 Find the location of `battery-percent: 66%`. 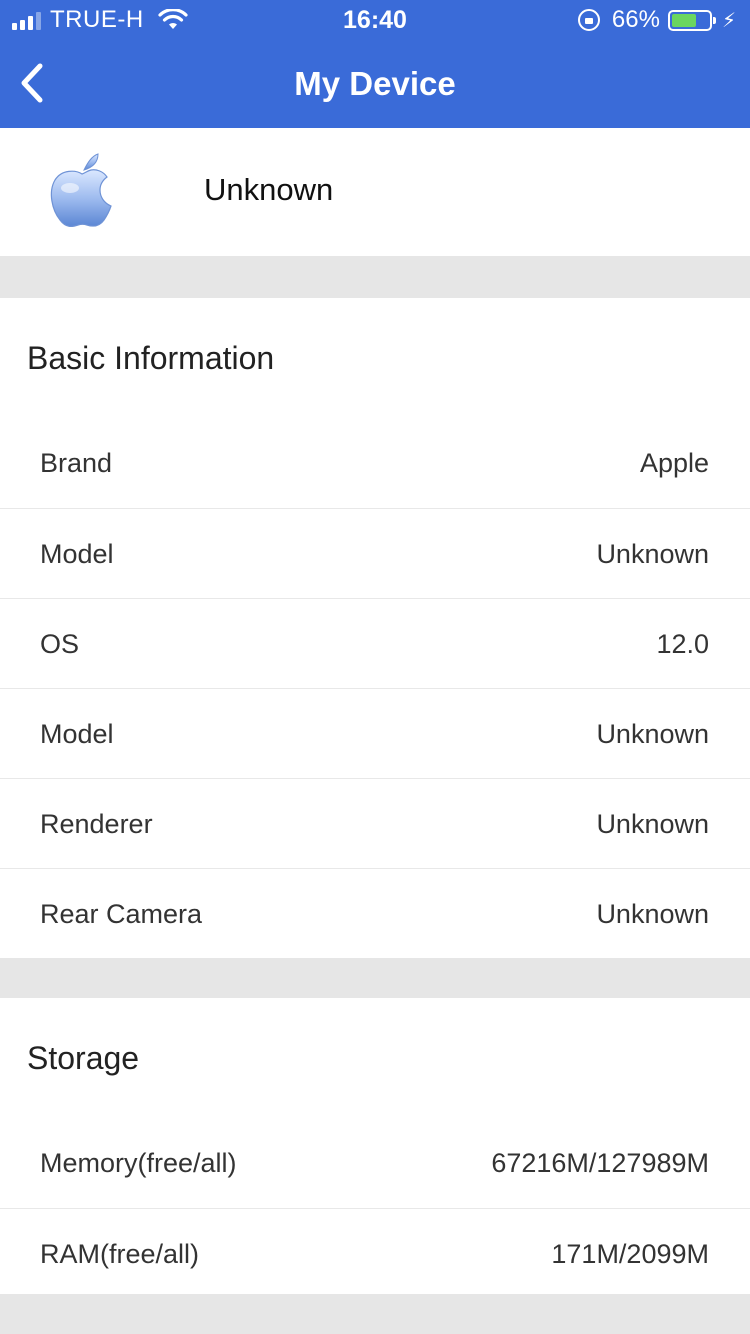

battery-percent: 66% is located at coordinates (635, 19).